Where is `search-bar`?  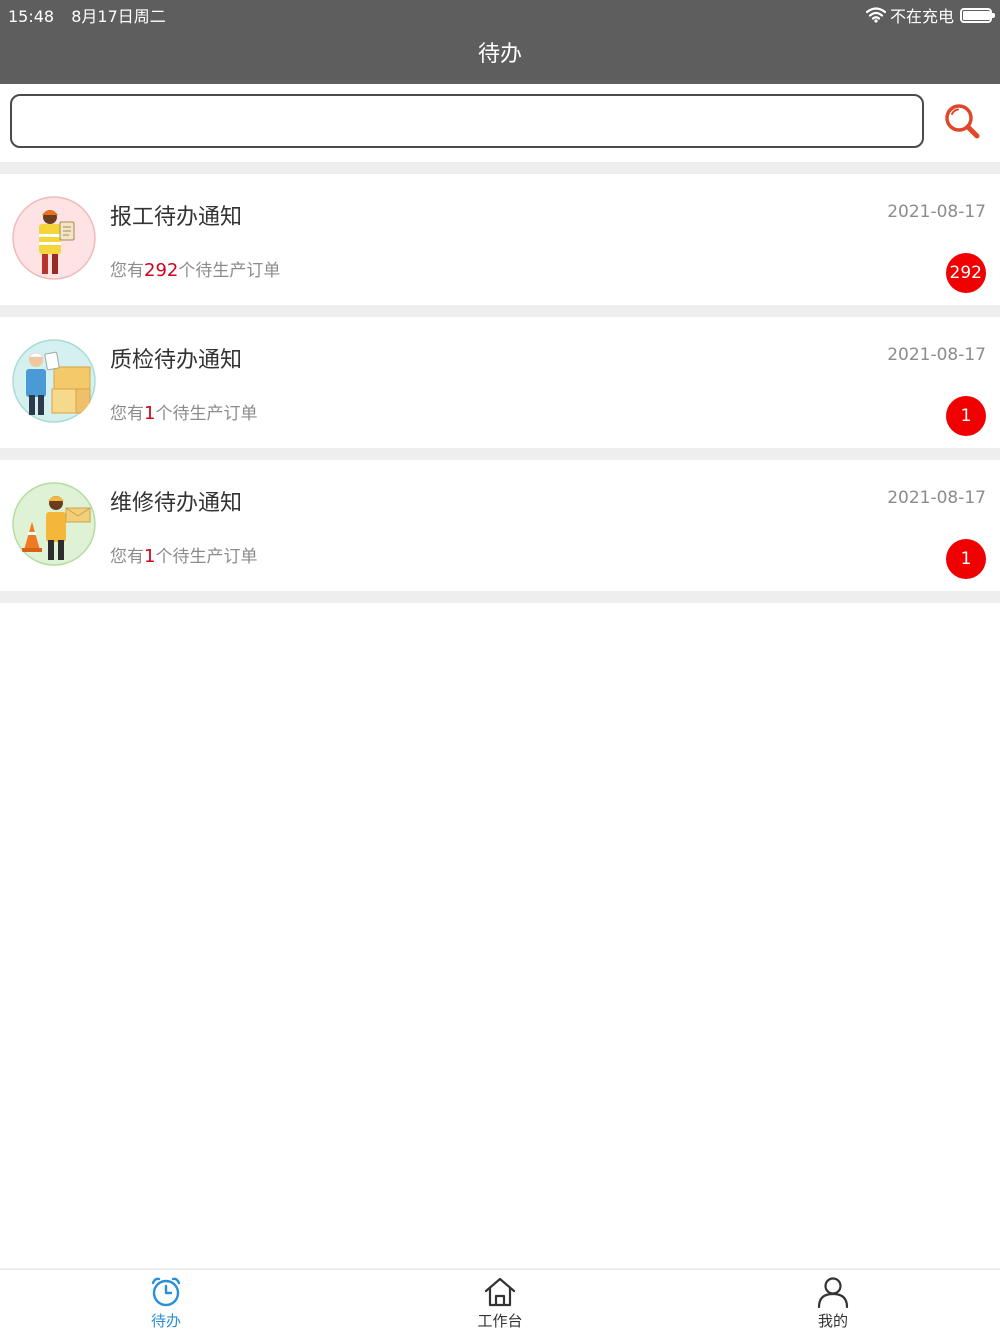
search-bar is located at coordinates (500, 123).